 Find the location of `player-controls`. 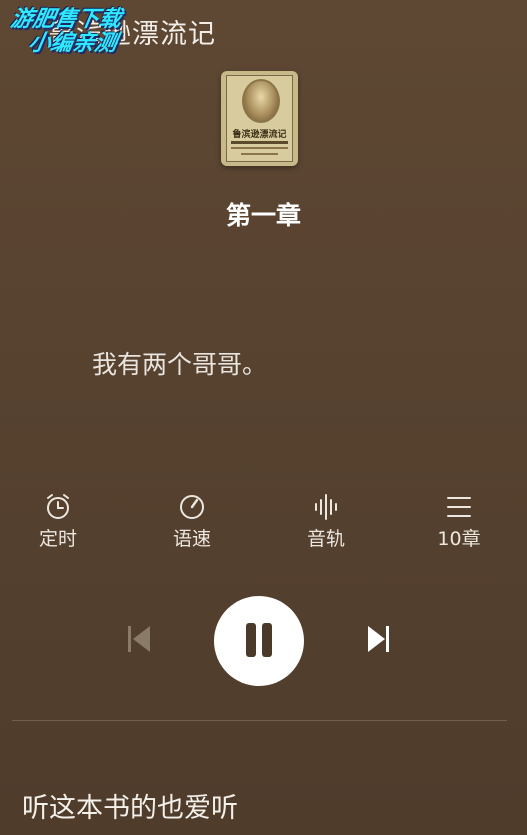

player-controls is located at coordinates (263, 641).